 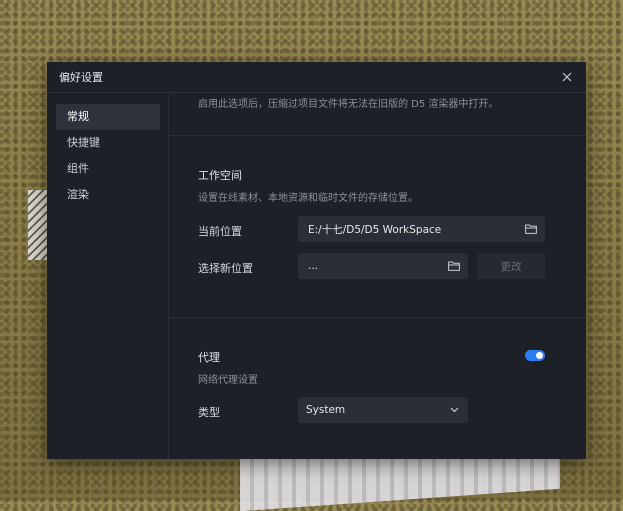 I want to click on sidebar-item-shortcuts: 快捷键, so click(x=108, y=143).